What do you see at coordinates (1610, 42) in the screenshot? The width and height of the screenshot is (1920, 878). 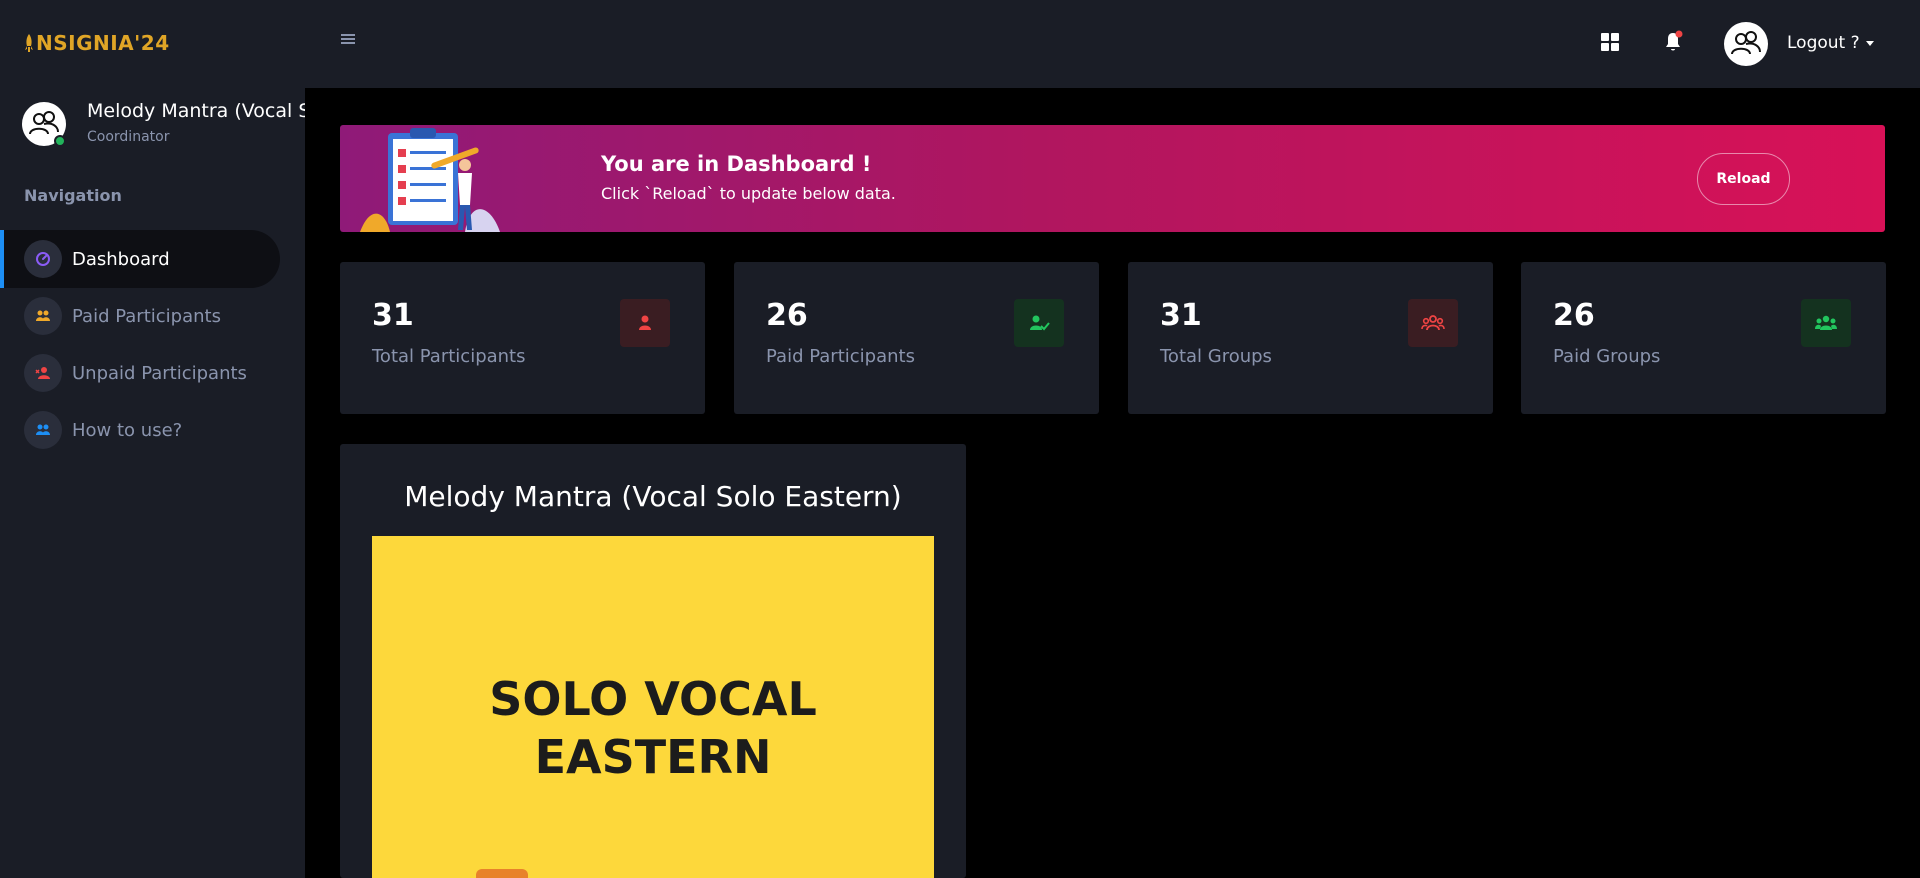 I see `grid-icon` at bounding box center [1610, 42].